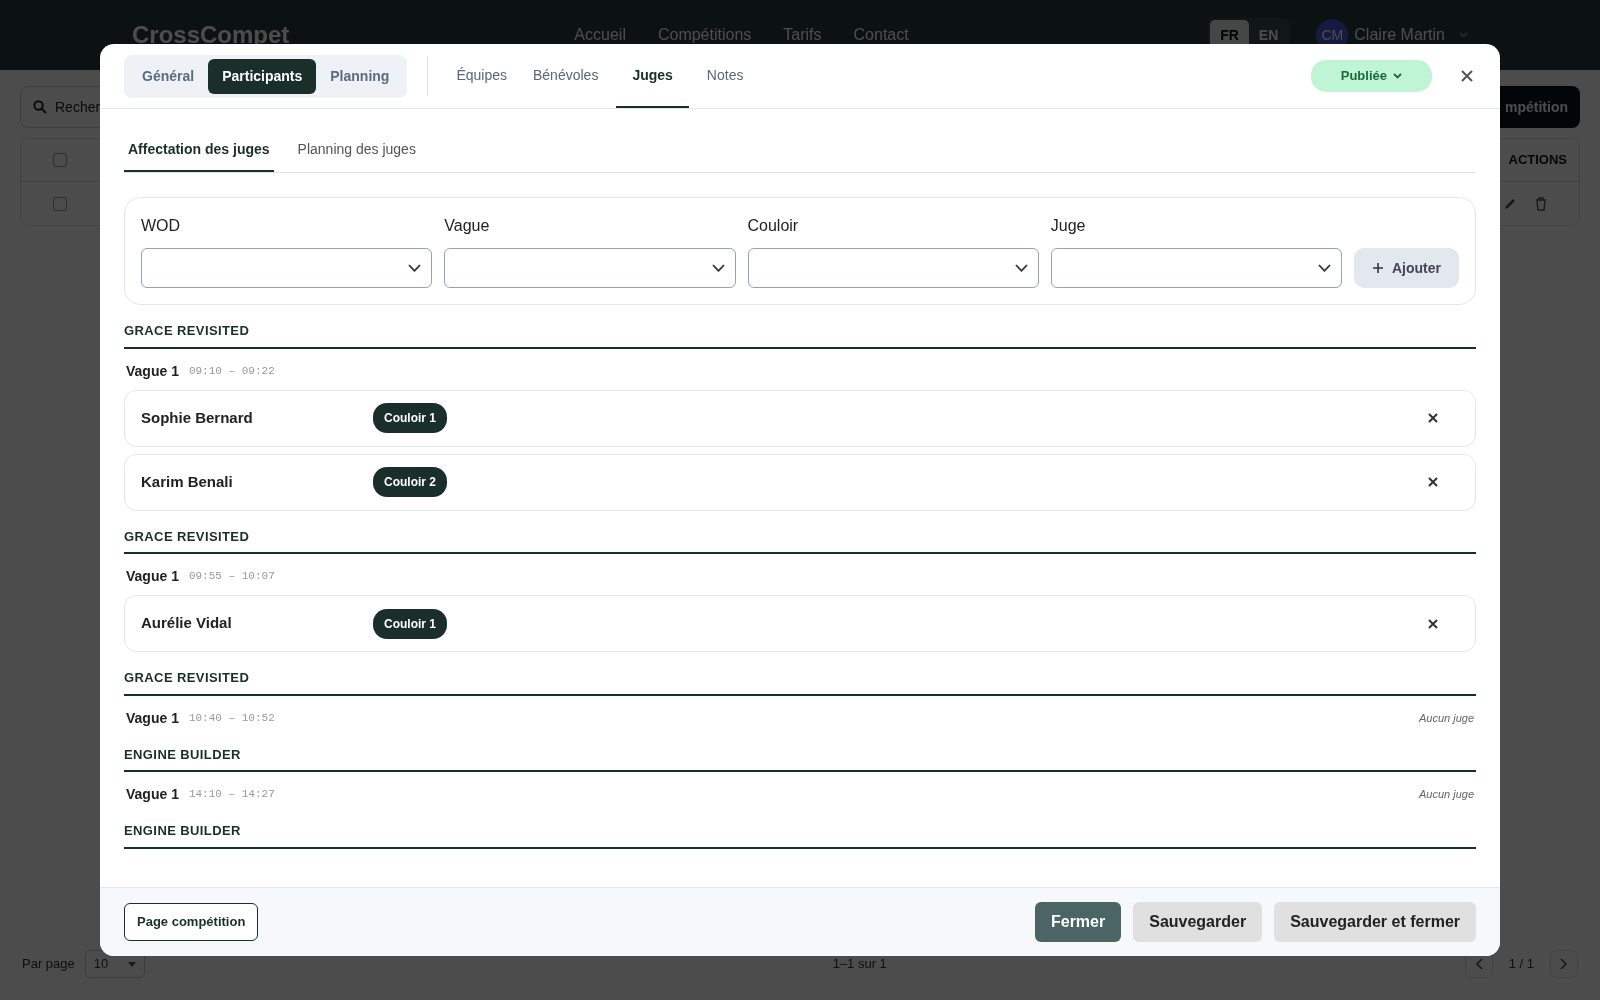 The height and width of the screenshot is (1000, 1600). Describe the element at coordinates (231, 718) in the screenshot. I see `wave-time: 10:40 – 10:52` at that location.